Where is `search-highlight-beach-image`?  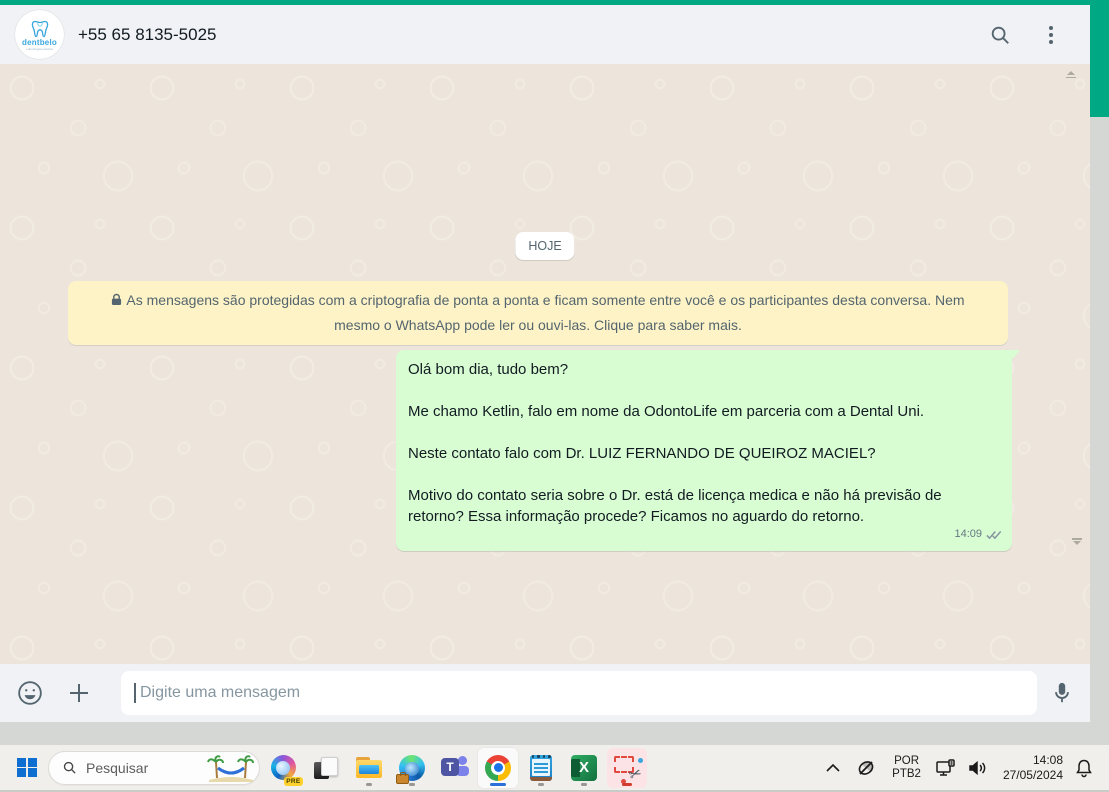 search-highlight-beach-image is located at coordinates (230, 768).